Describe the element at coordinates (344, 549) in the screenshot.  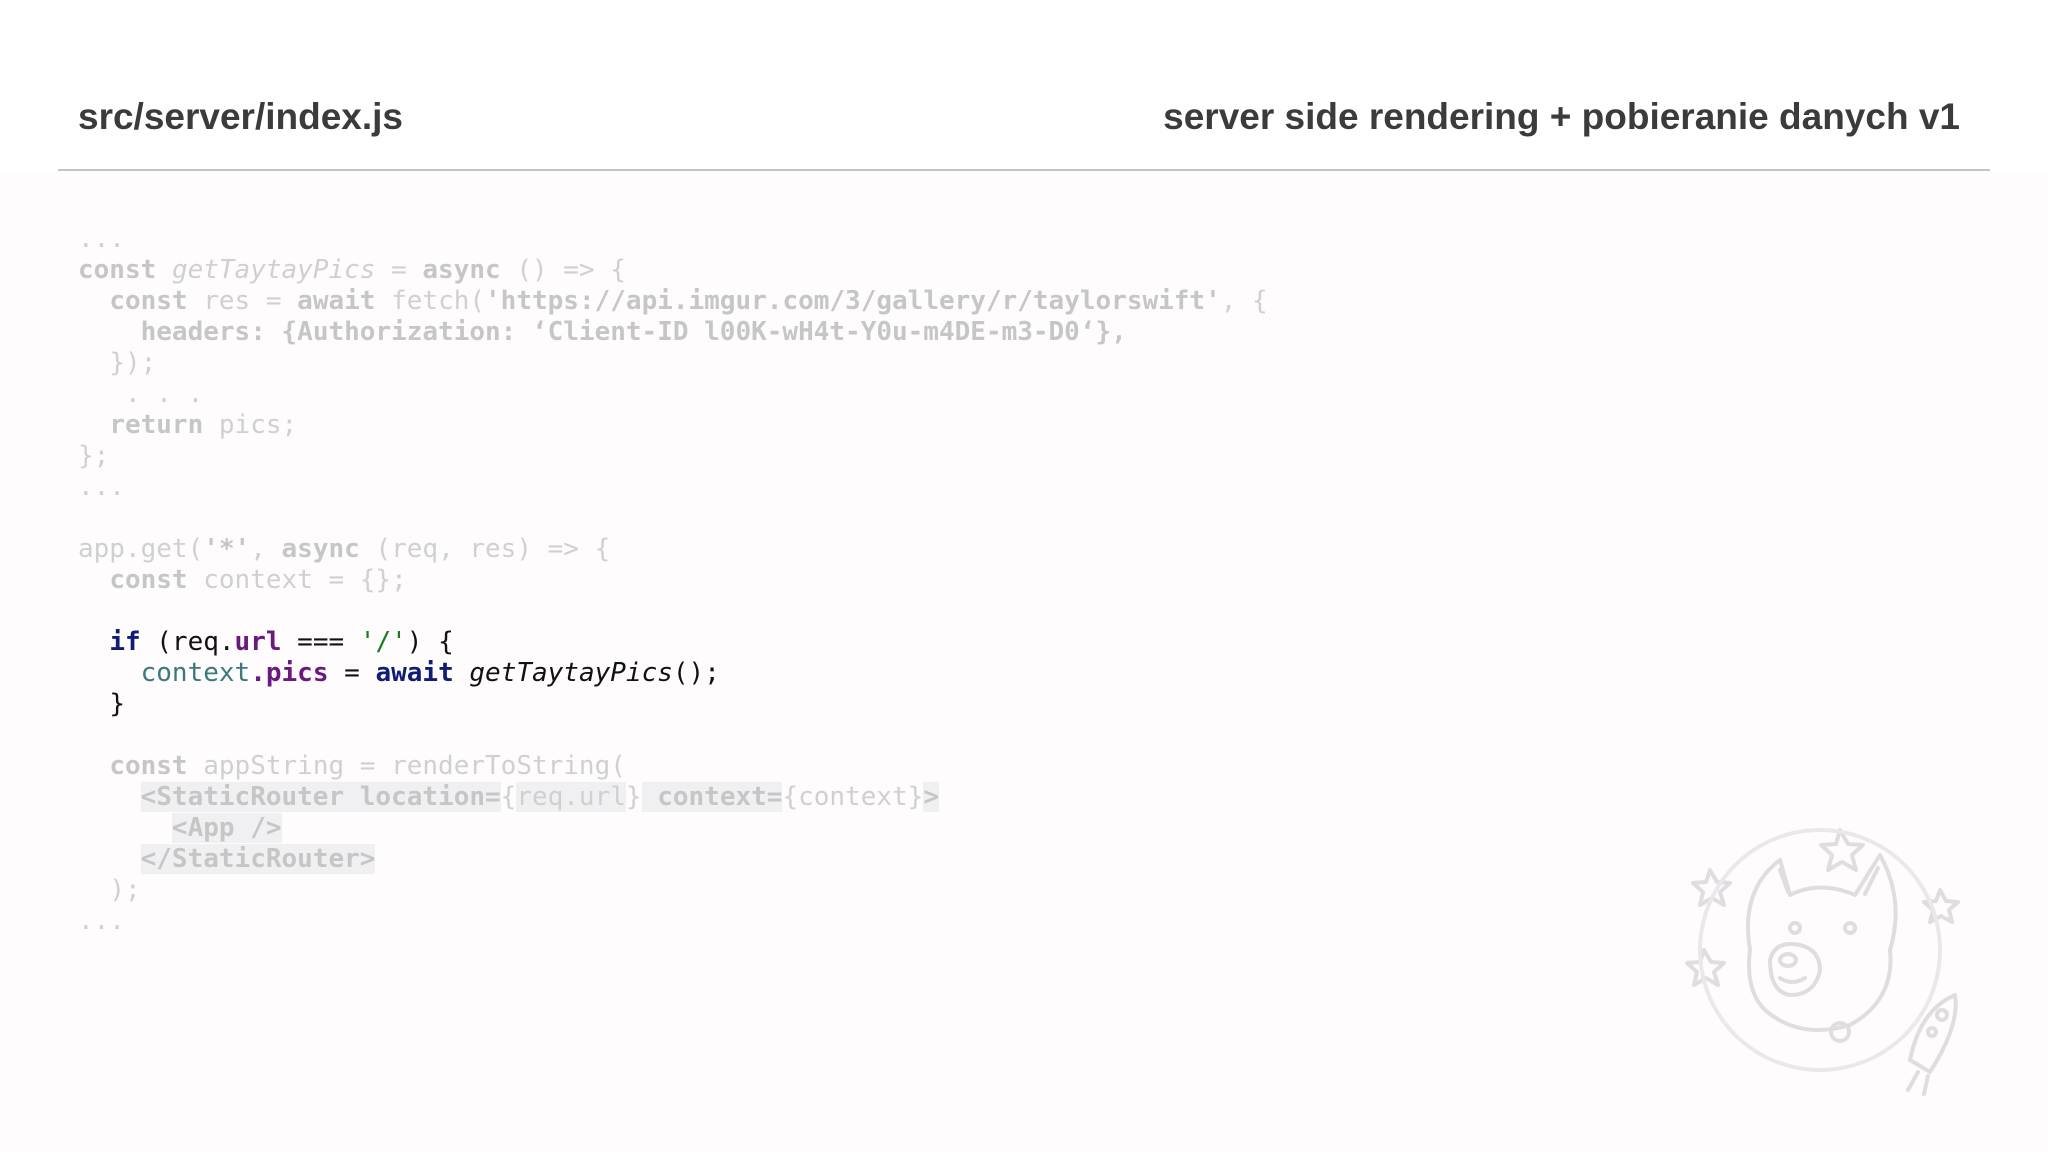
I see `code-line: app.get('*', async (req, res) => {` at that location.